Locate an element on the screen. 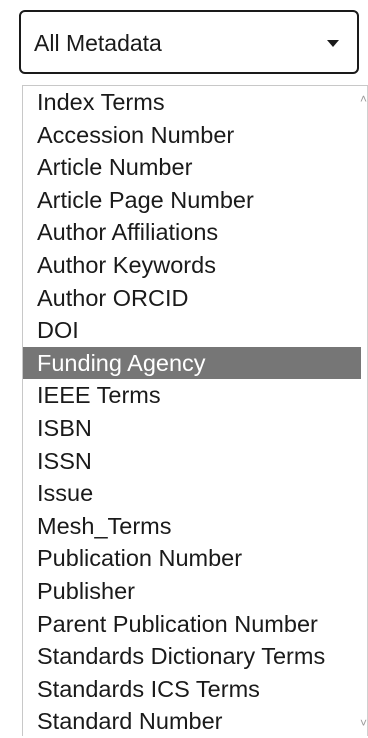 This screenshot has width=368, height=738. caret-down-icon is located at coordinates (333, 43).